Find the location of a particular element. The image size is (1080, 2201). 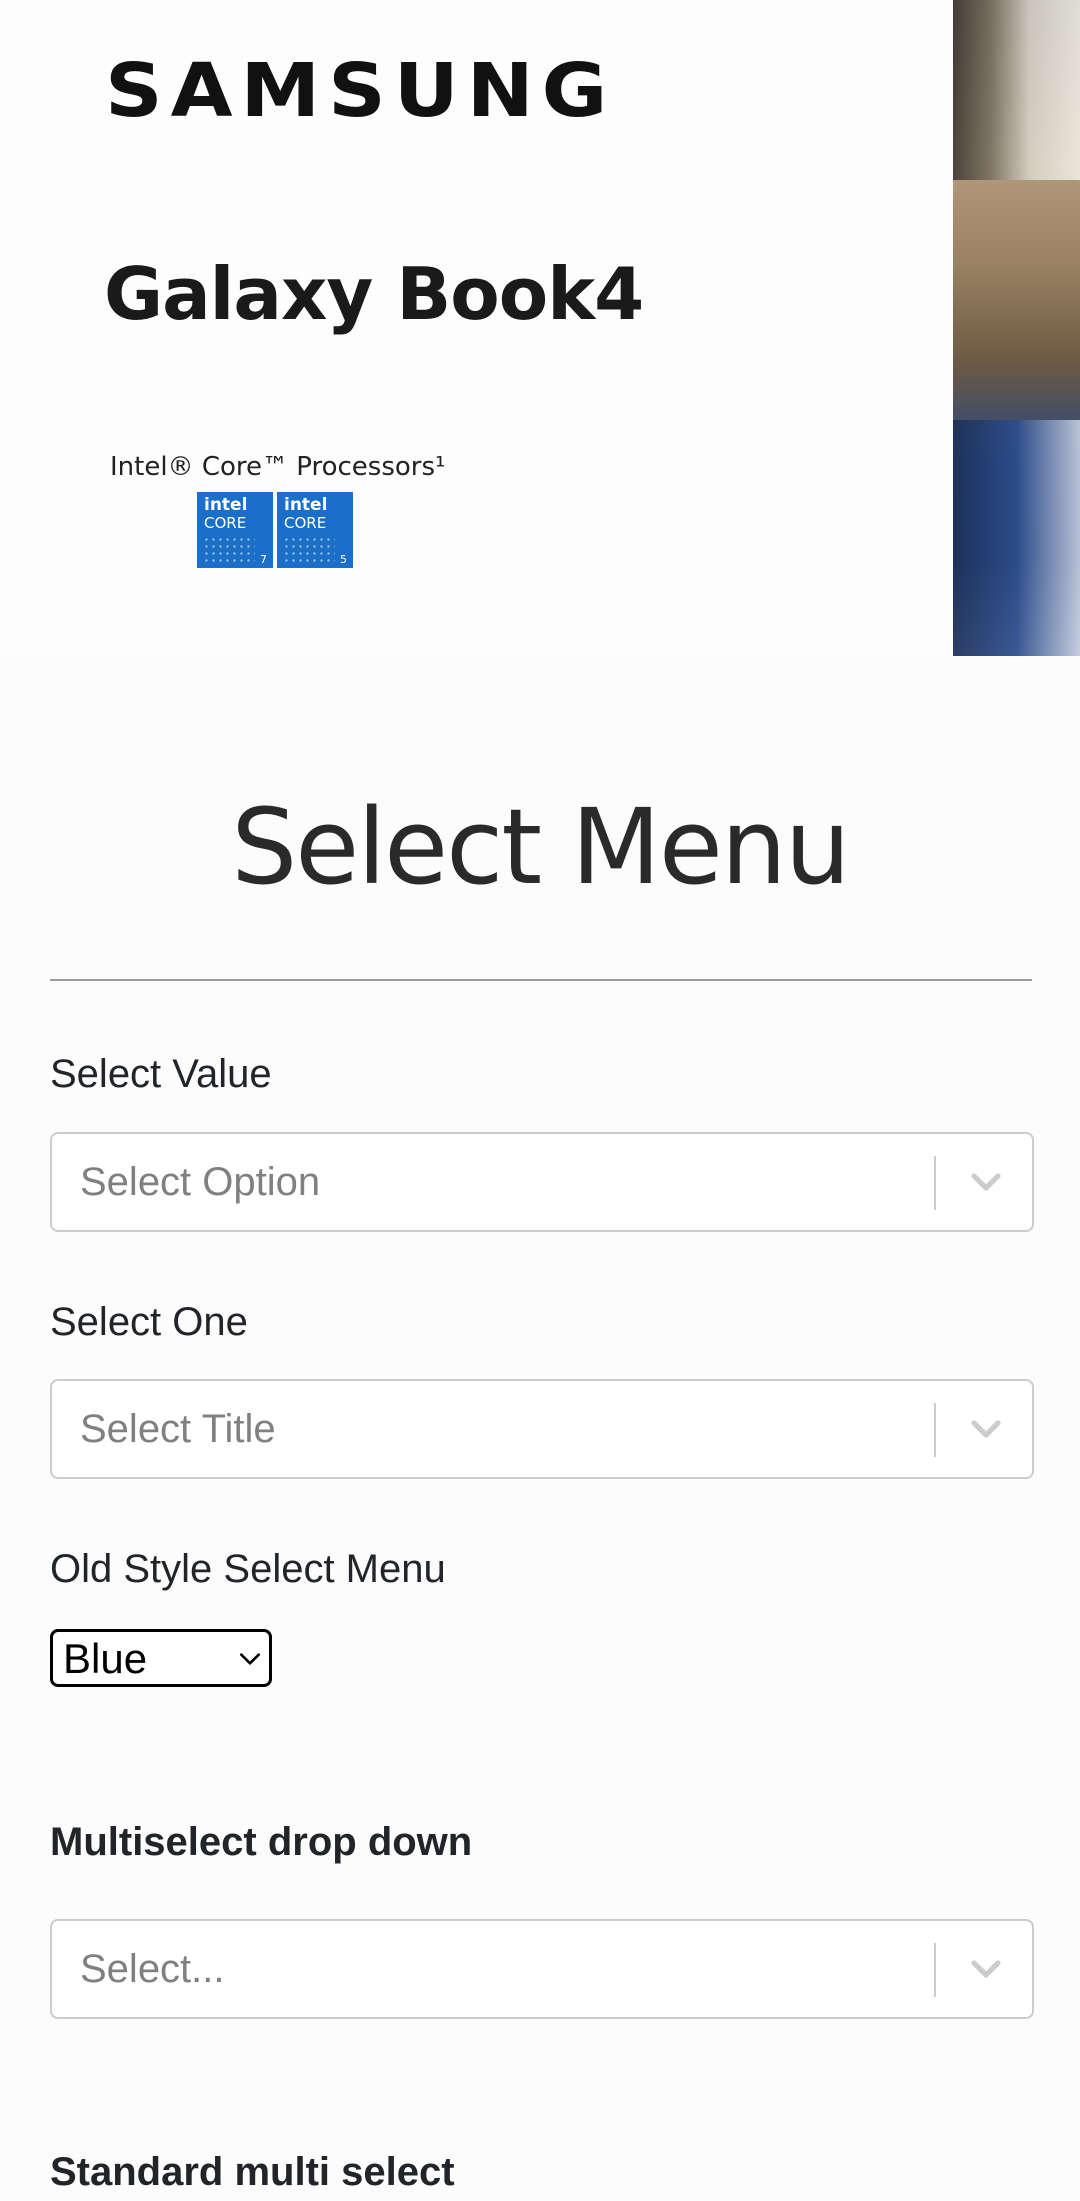

ad-product-photo is located at coordinates (1016, 328).